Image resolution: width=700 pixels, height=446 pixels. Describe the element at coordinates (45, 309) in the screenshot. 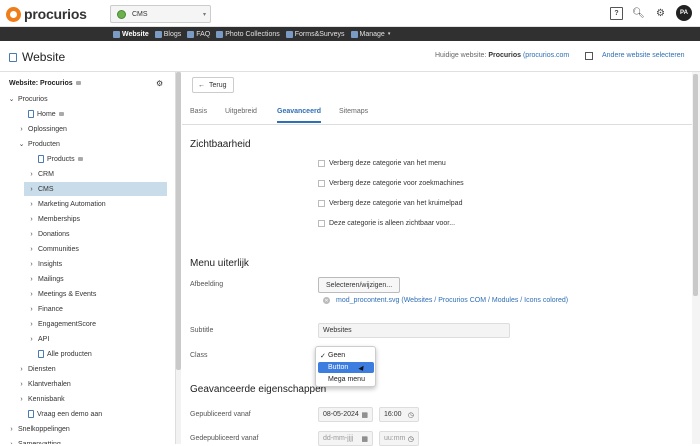

I see `sidebar-item-finance: › Finance` at that location.